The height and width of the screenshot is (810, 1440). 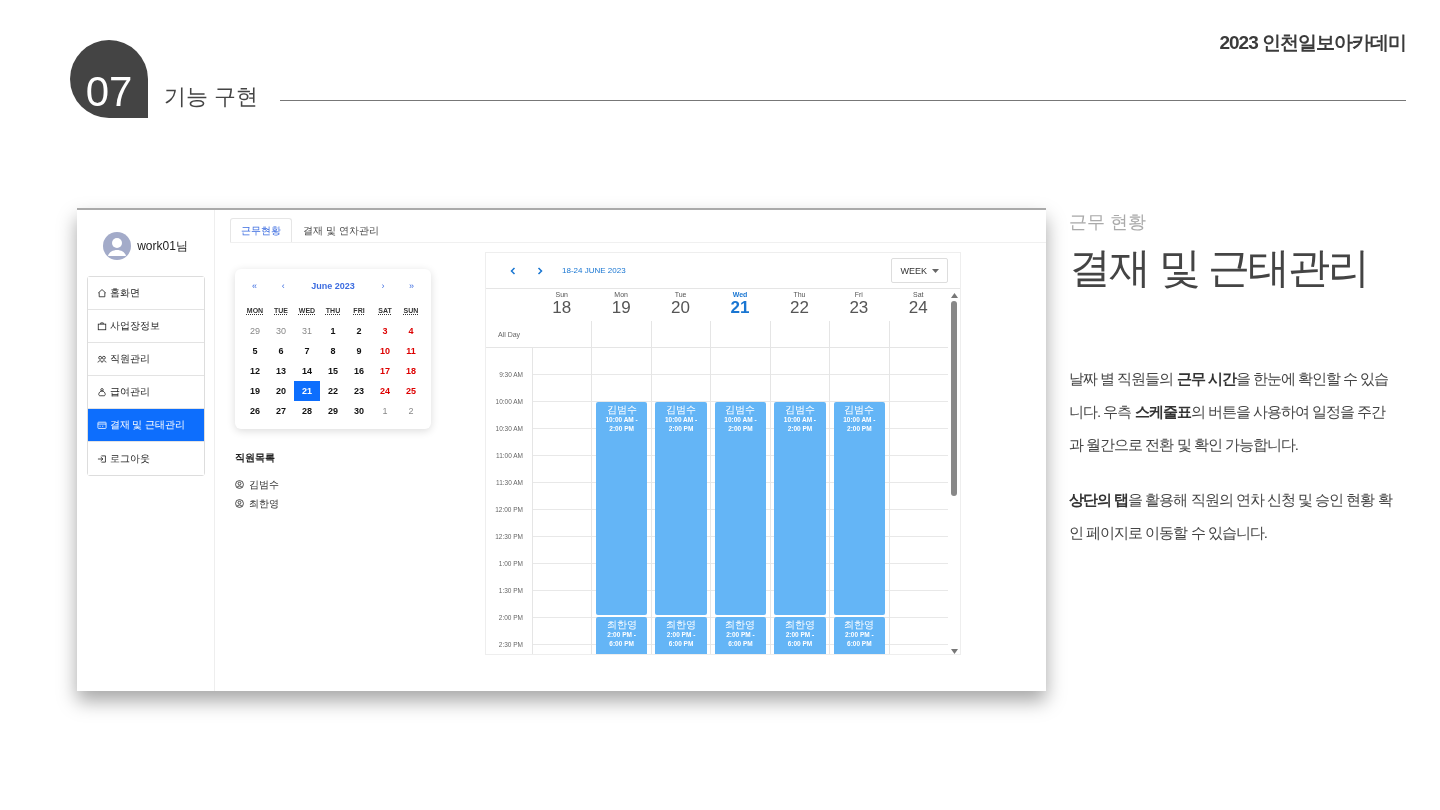 I want to click on calendar-day: 9, so click(x=359, y=351).